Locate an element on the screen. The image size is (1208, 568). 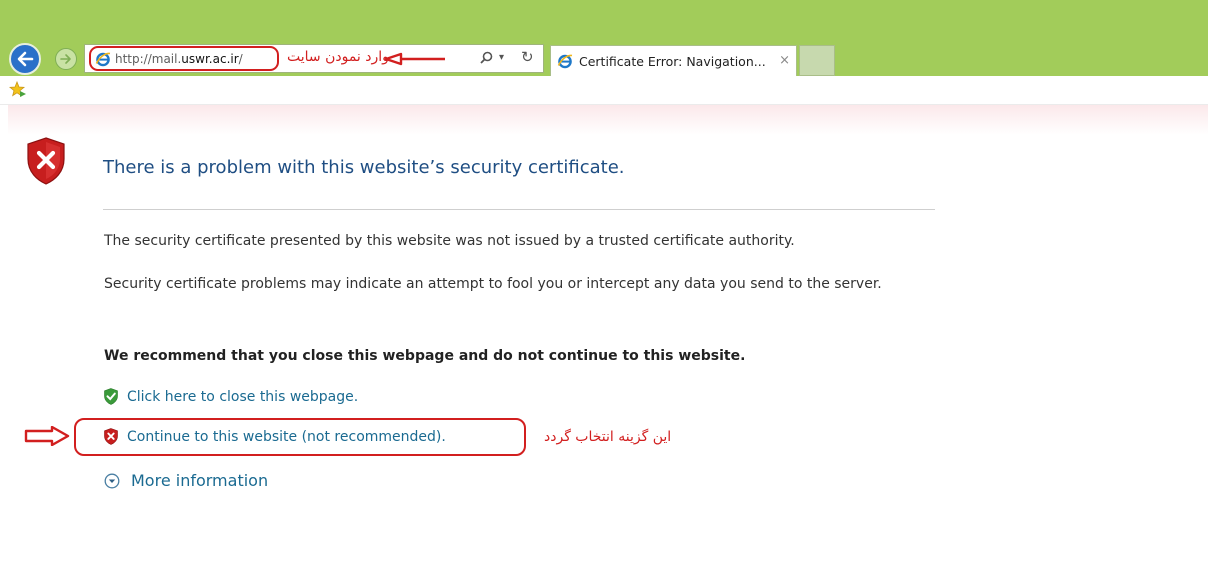
new-tab-button is located at coordinates (817, 60).